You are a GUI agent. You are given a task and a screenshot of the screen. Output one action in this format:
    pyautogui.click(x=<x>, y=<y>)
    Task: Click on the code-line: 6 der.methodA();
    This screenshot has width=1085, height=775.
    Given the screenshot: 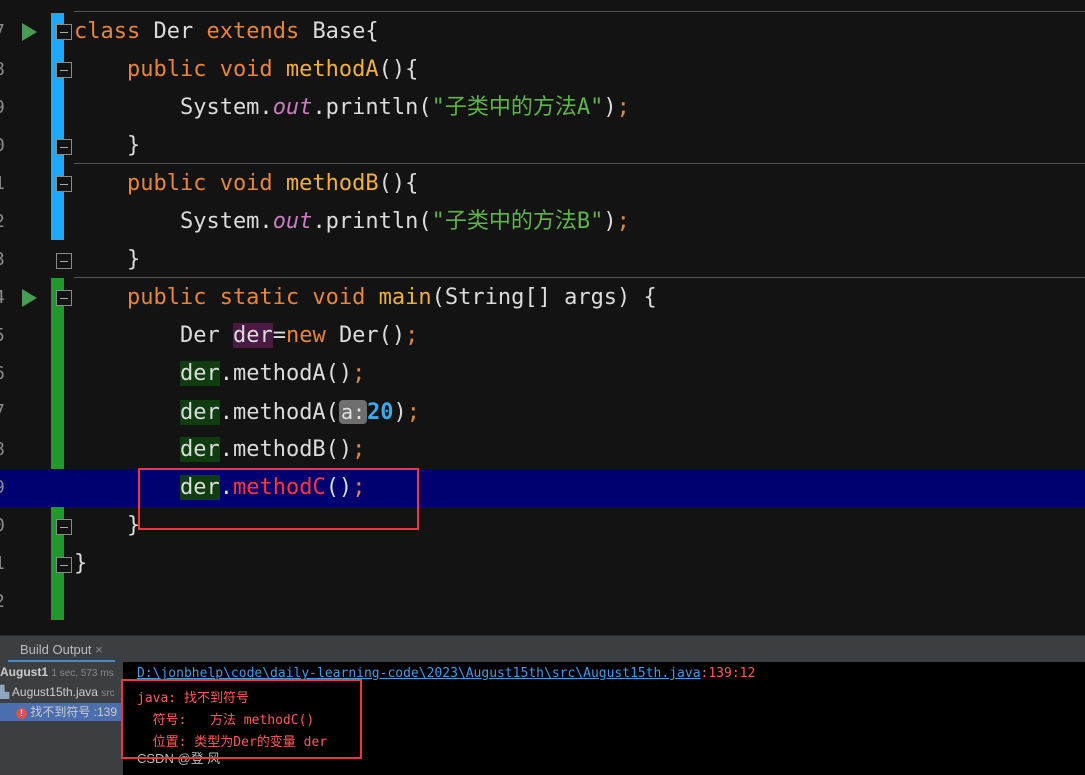 What is the action you would take?
    pyautogui.click(x=542, y=374)
    